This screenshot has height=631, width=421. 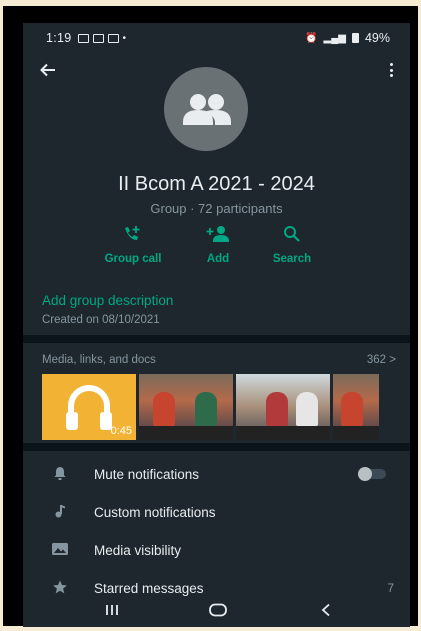 I want to click on starred-count: 7, so click(x=390, y=588).